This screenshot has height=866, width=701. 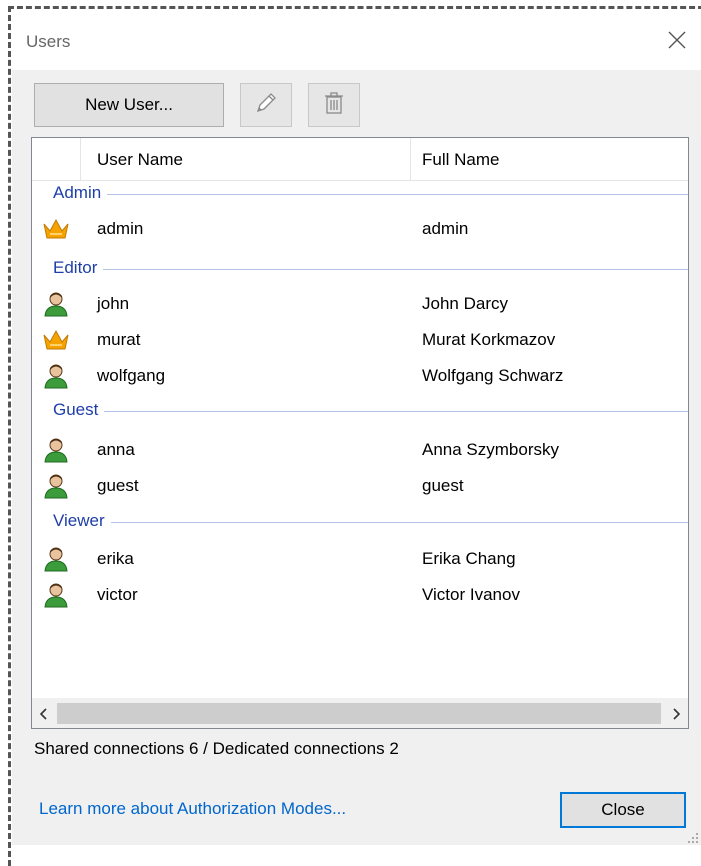 I want to click on edit-user-button, so click(x=266, y=105).